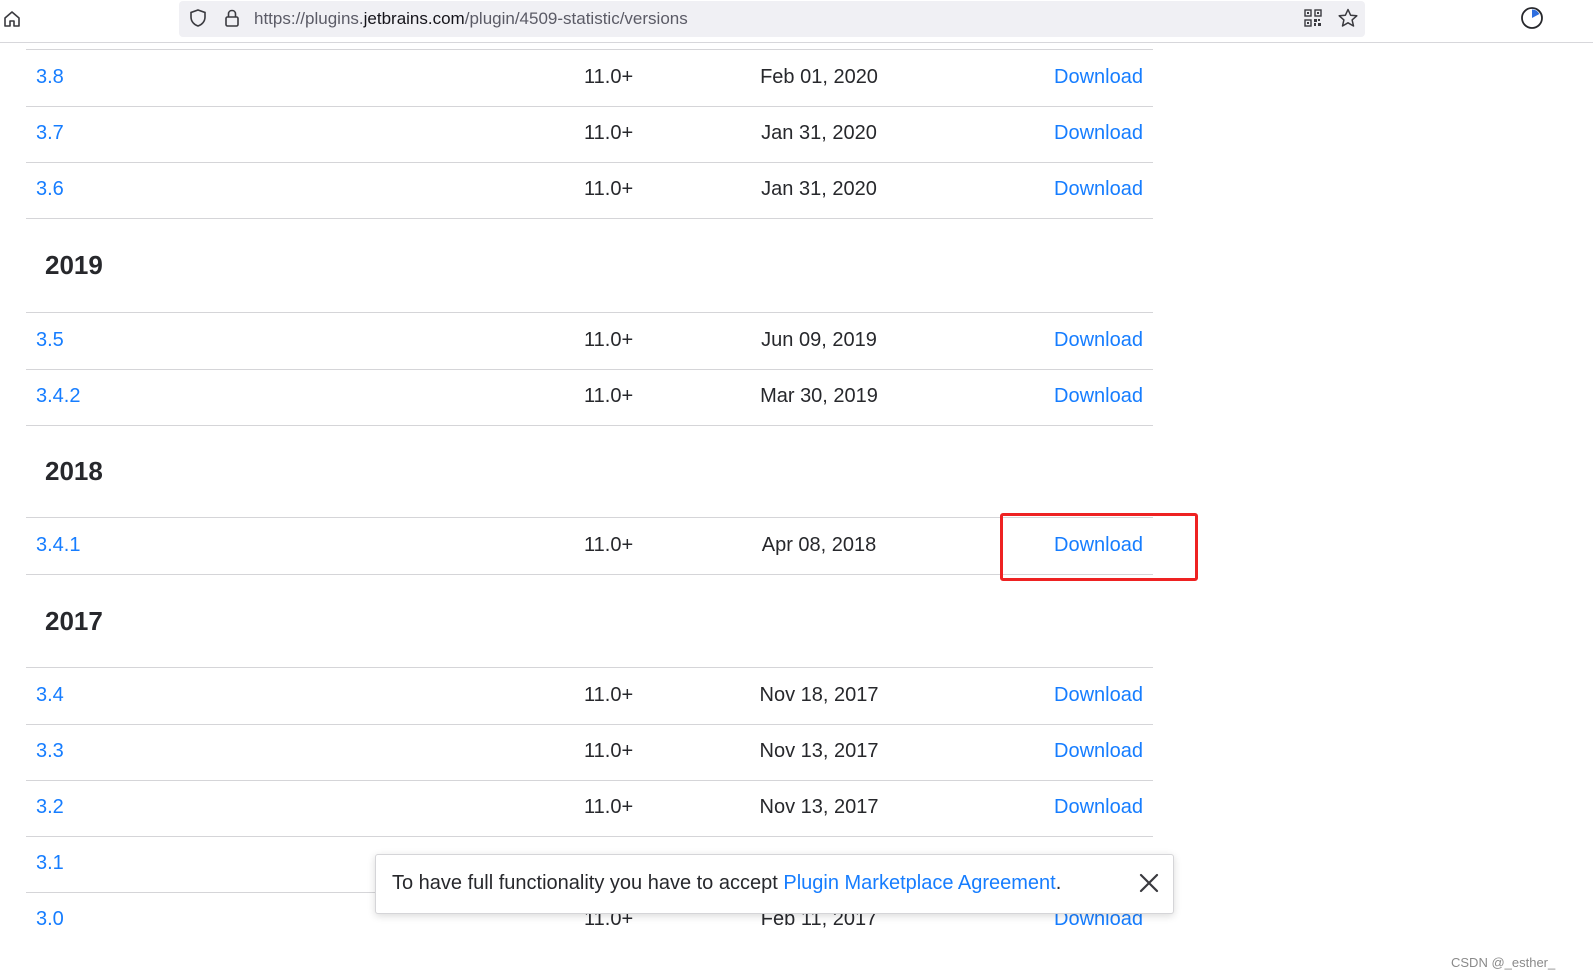  I want to click on release-date: Mar 30, 2019, so click(819, 396).